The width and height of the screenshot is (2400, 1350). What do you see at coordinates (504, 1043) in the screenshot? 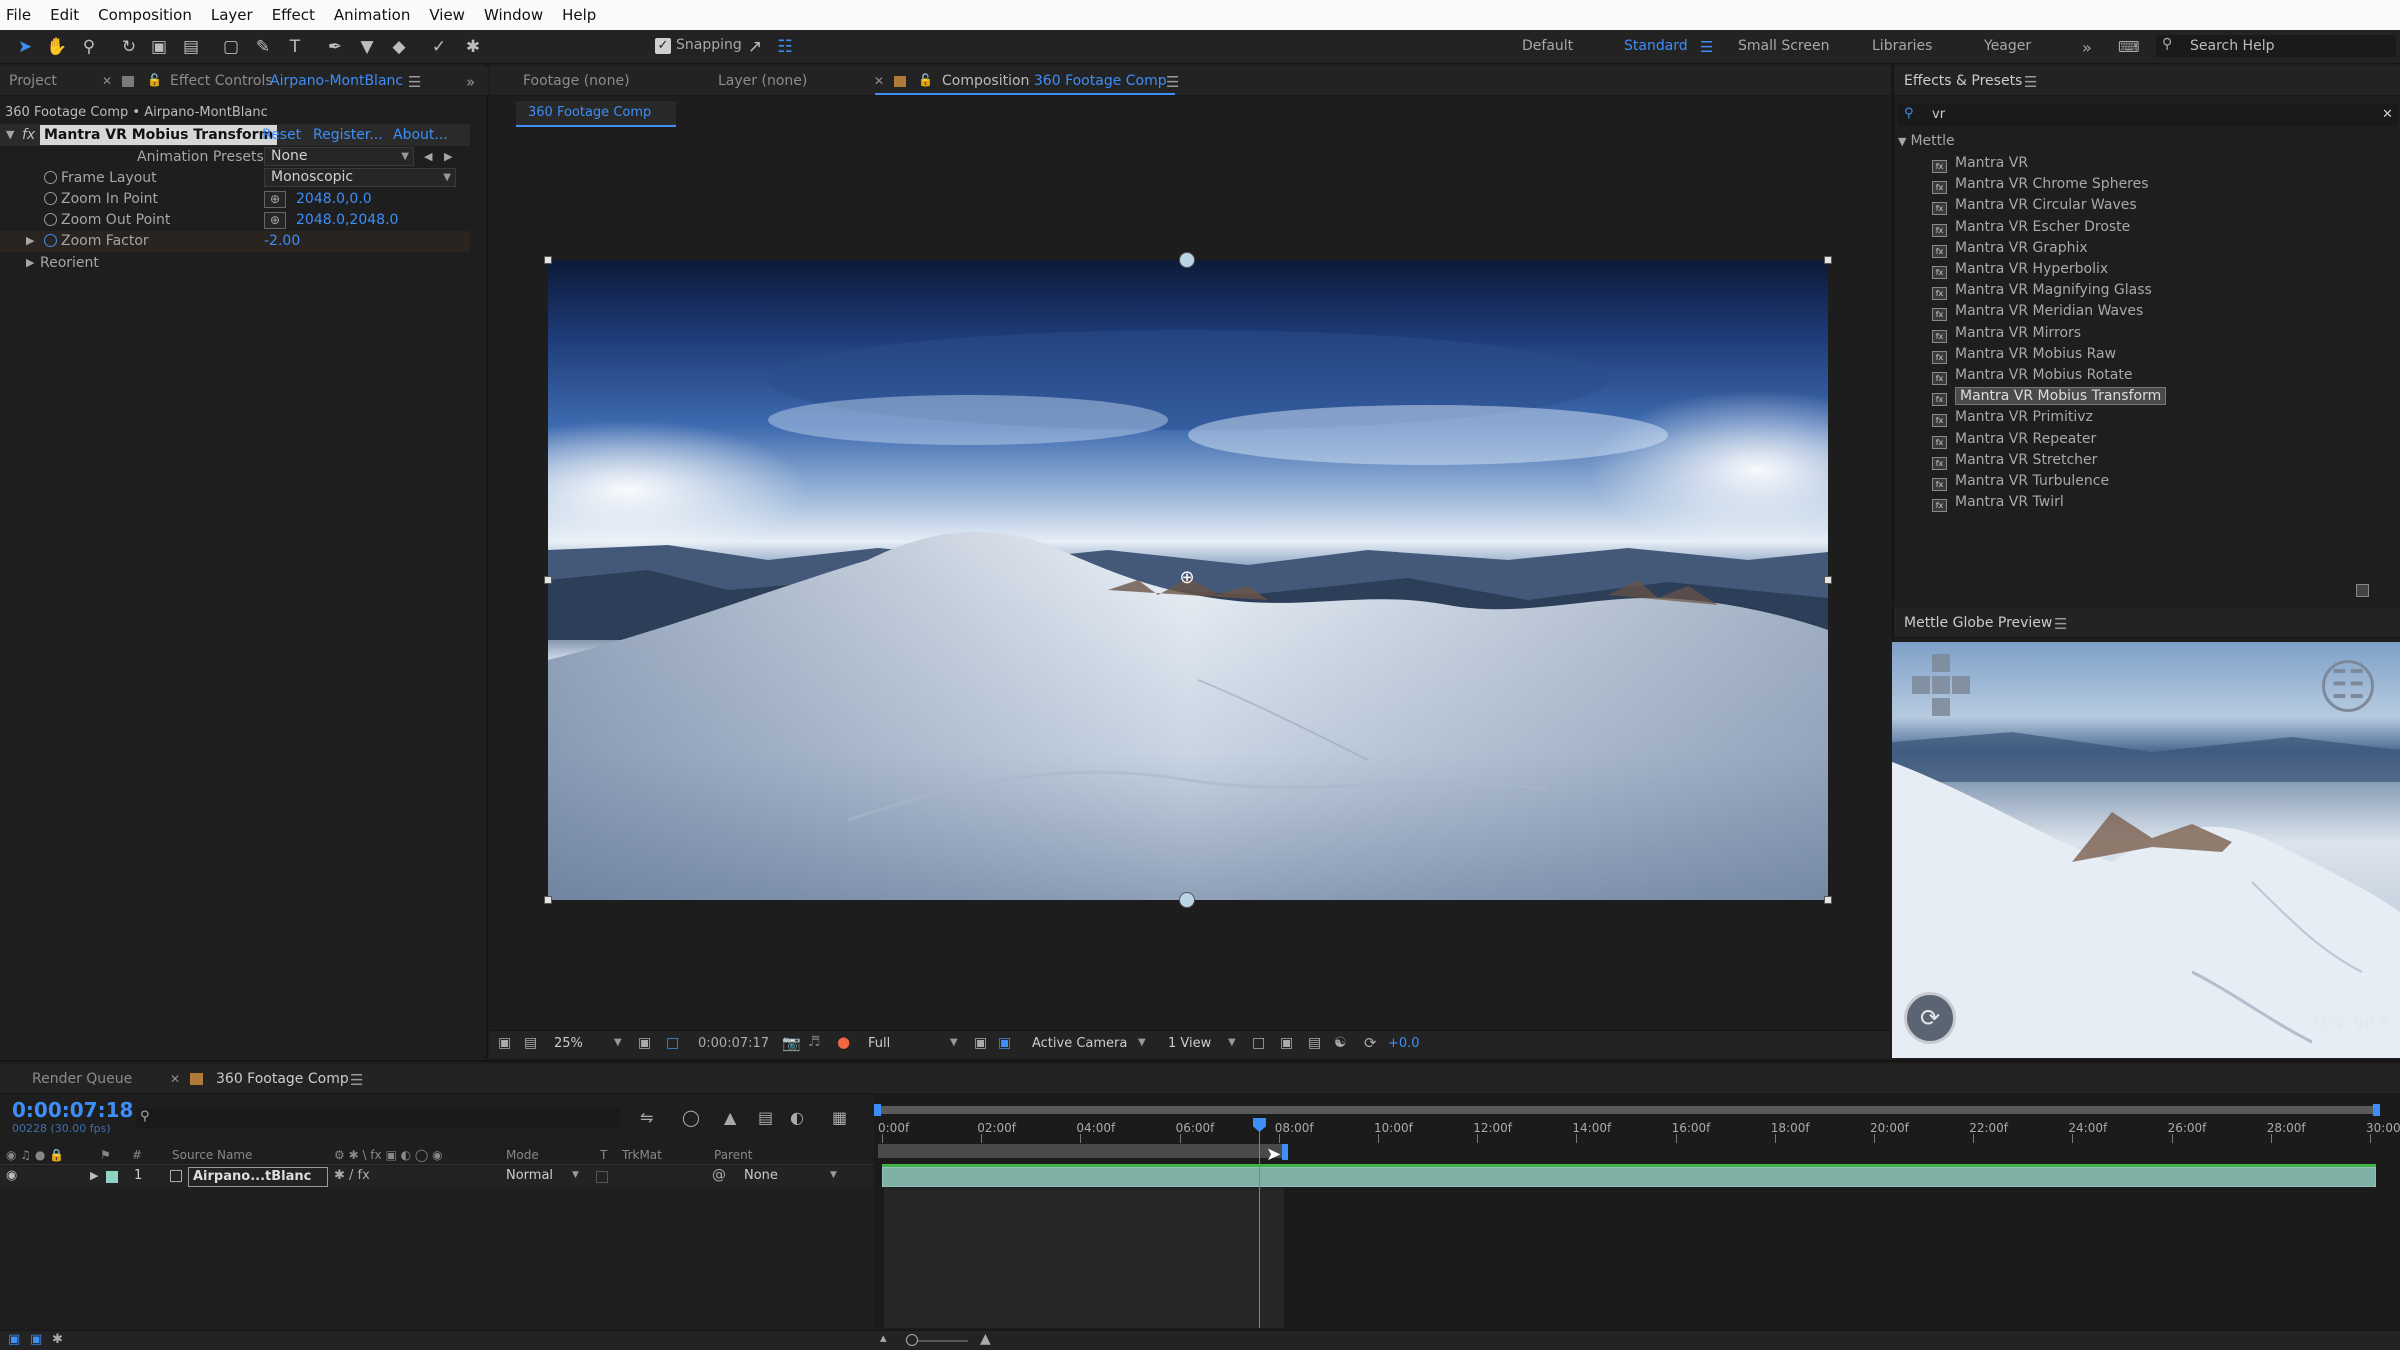
I see `always-preview-icon: ▣` at bounding box center [504, 1043].